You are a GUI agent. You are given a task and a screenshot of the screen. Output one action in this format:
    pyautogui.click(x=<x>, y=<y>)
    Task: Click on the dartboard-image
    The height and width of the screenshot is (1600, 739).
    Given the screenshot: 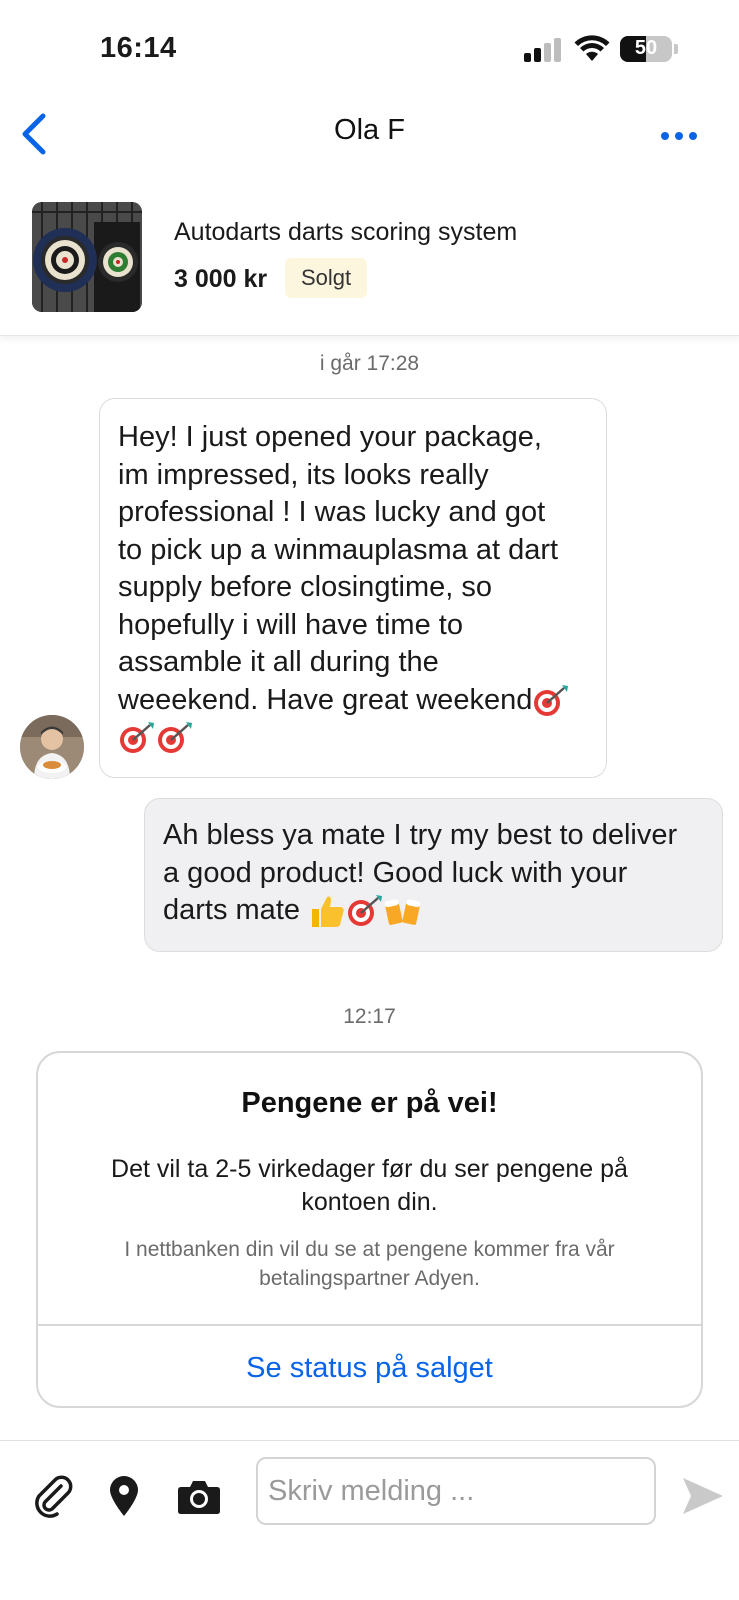 What is the action you would take?
    pyautogui.click(x=87, y=257)
    